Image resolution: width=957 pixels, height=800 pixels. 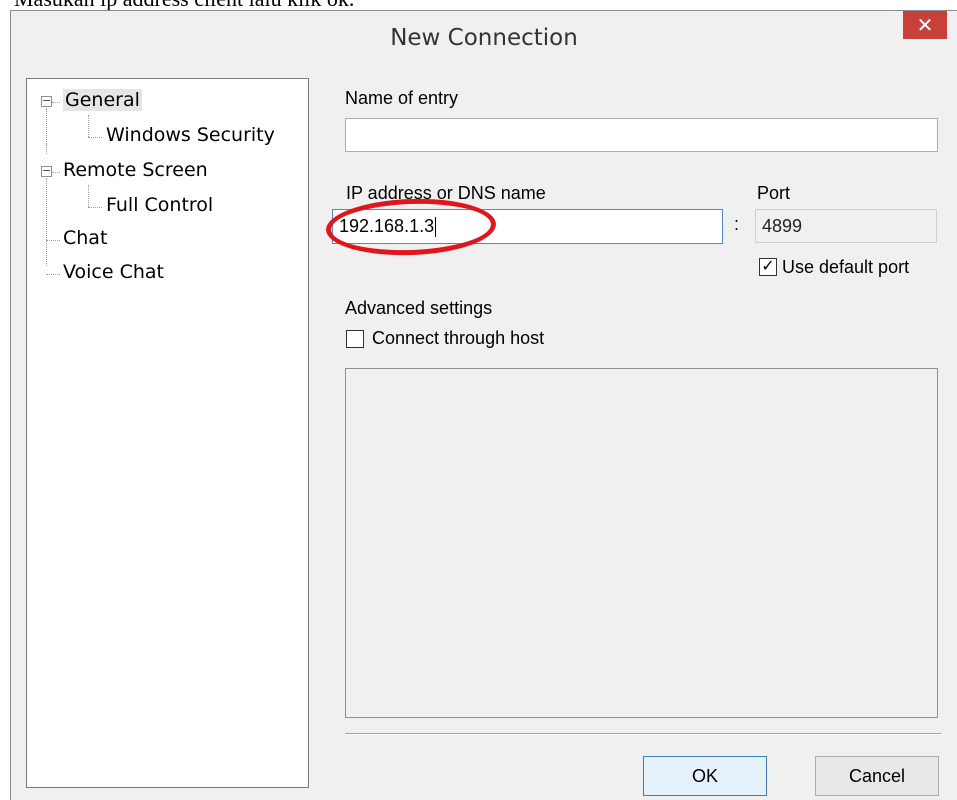 I want to click on tree-item-label: Chat, so click(x=85, y=238).